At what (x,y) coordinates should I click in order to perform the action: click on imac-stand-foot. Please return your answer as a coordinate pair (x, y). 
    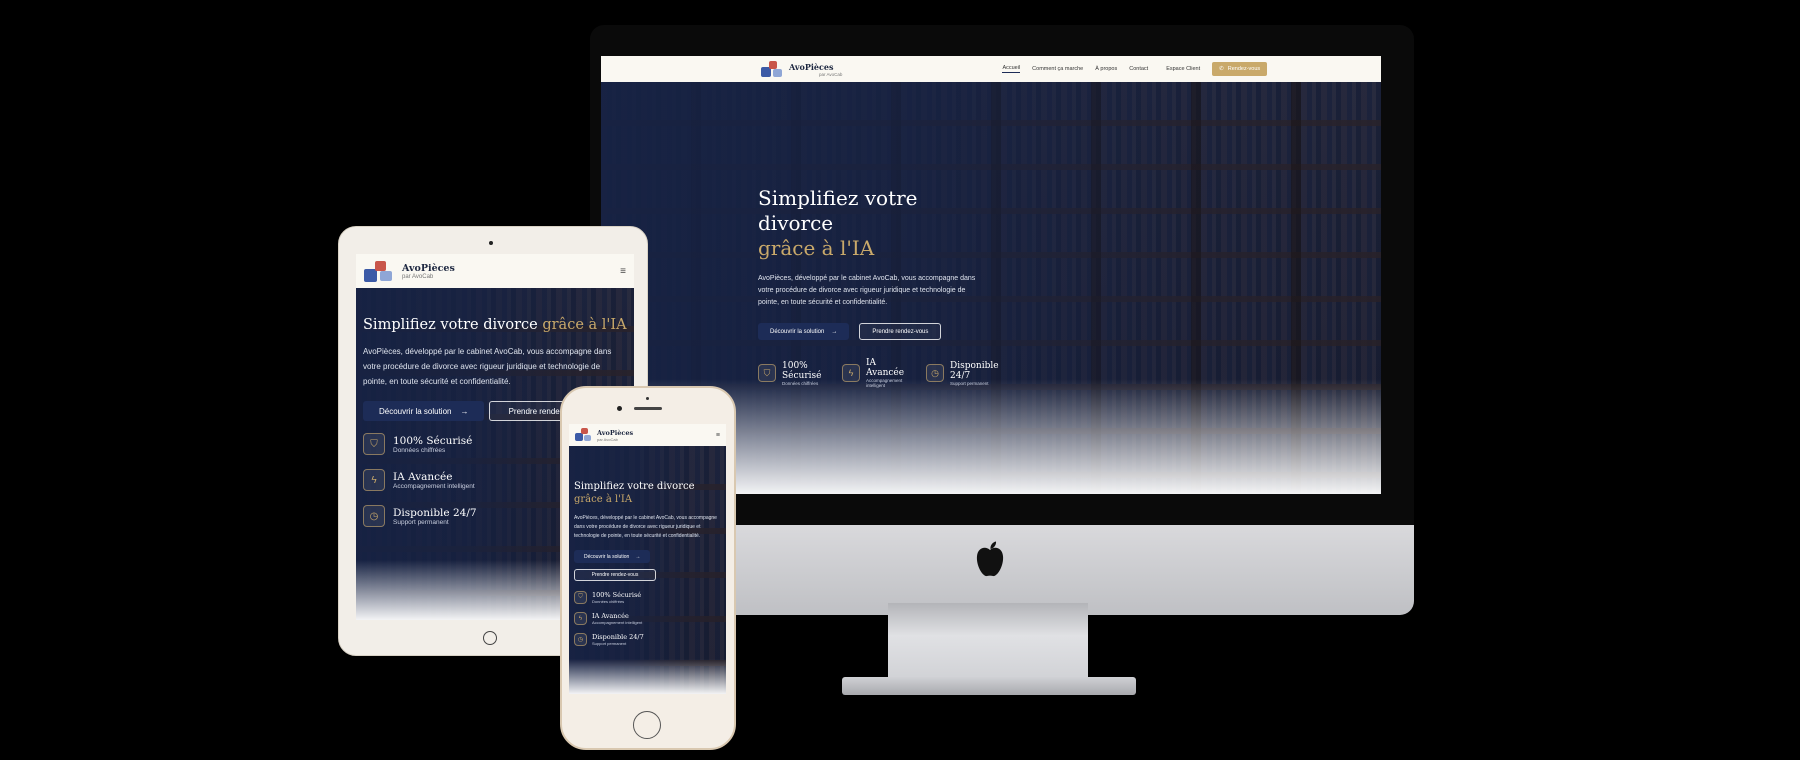
    Looking at the image, I should click on (989, 686).